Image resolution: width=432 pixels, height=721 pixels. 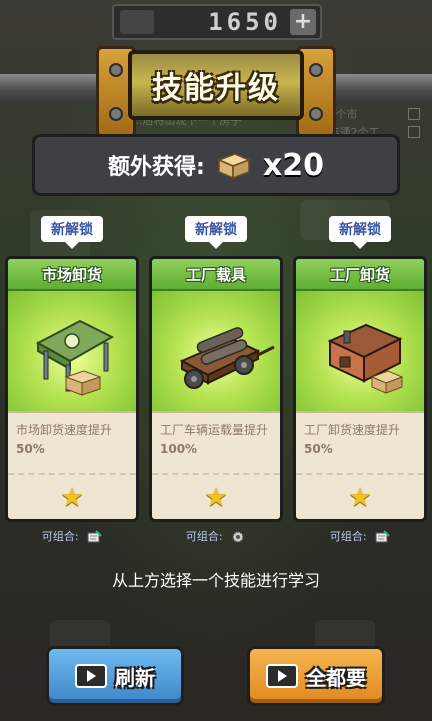 What do you see at coordinates (365, 358) in the screenshot?
I see `factory-house-icon` at bounding box center [365, 358].